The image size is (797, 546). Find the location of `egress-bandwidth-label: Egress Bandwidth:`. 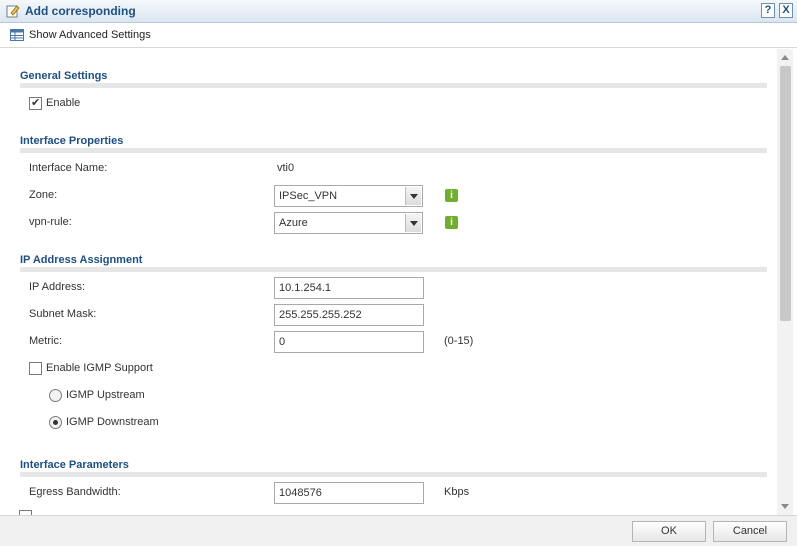

egress-bandwidth-label: Egress Bandwidth: is located at coordinates (75, 492).